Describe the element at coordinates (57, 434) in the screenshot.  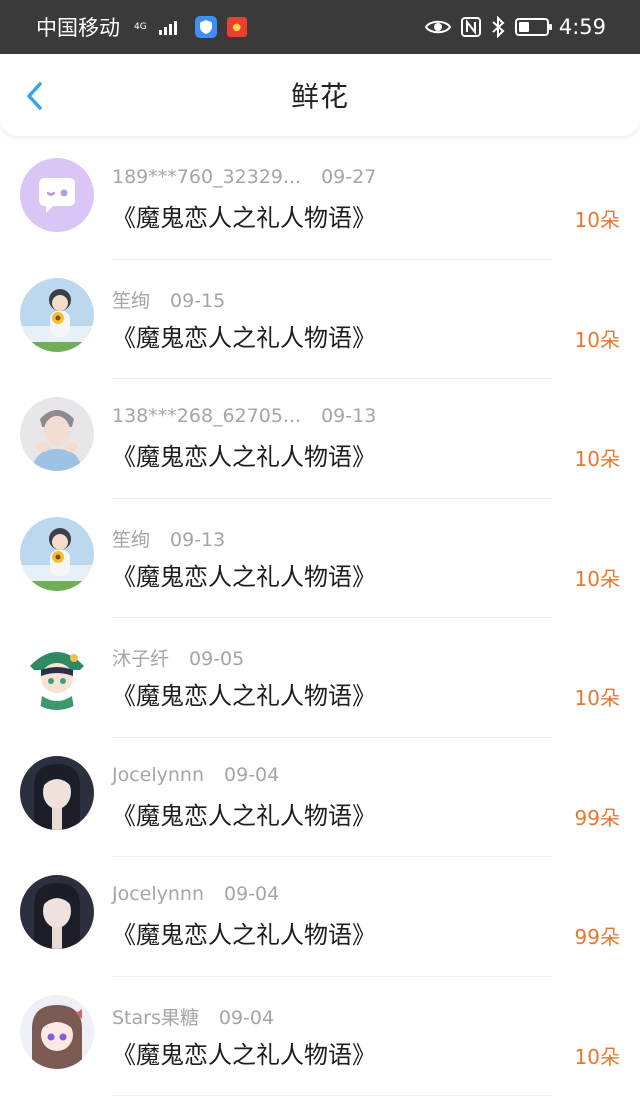
I see `photo-person-avatar` at that location.